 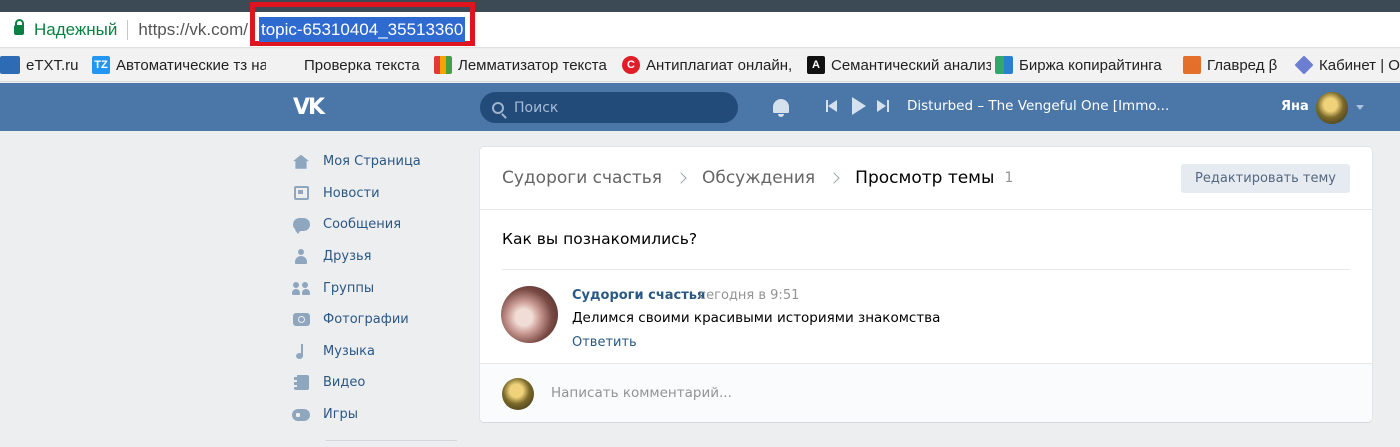 I want to click on semantic-icon: A, so click(x=816, y=65).